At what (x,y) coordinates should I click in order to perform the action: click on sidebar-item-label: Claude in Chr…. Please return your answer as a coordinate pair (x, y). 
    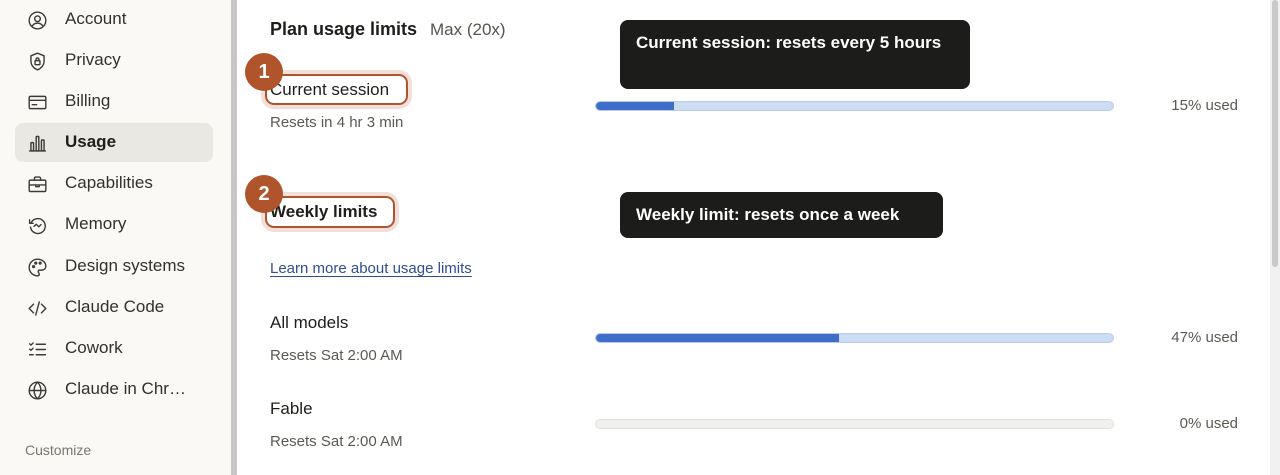
    Looking at the image, I should click on (125, 388).